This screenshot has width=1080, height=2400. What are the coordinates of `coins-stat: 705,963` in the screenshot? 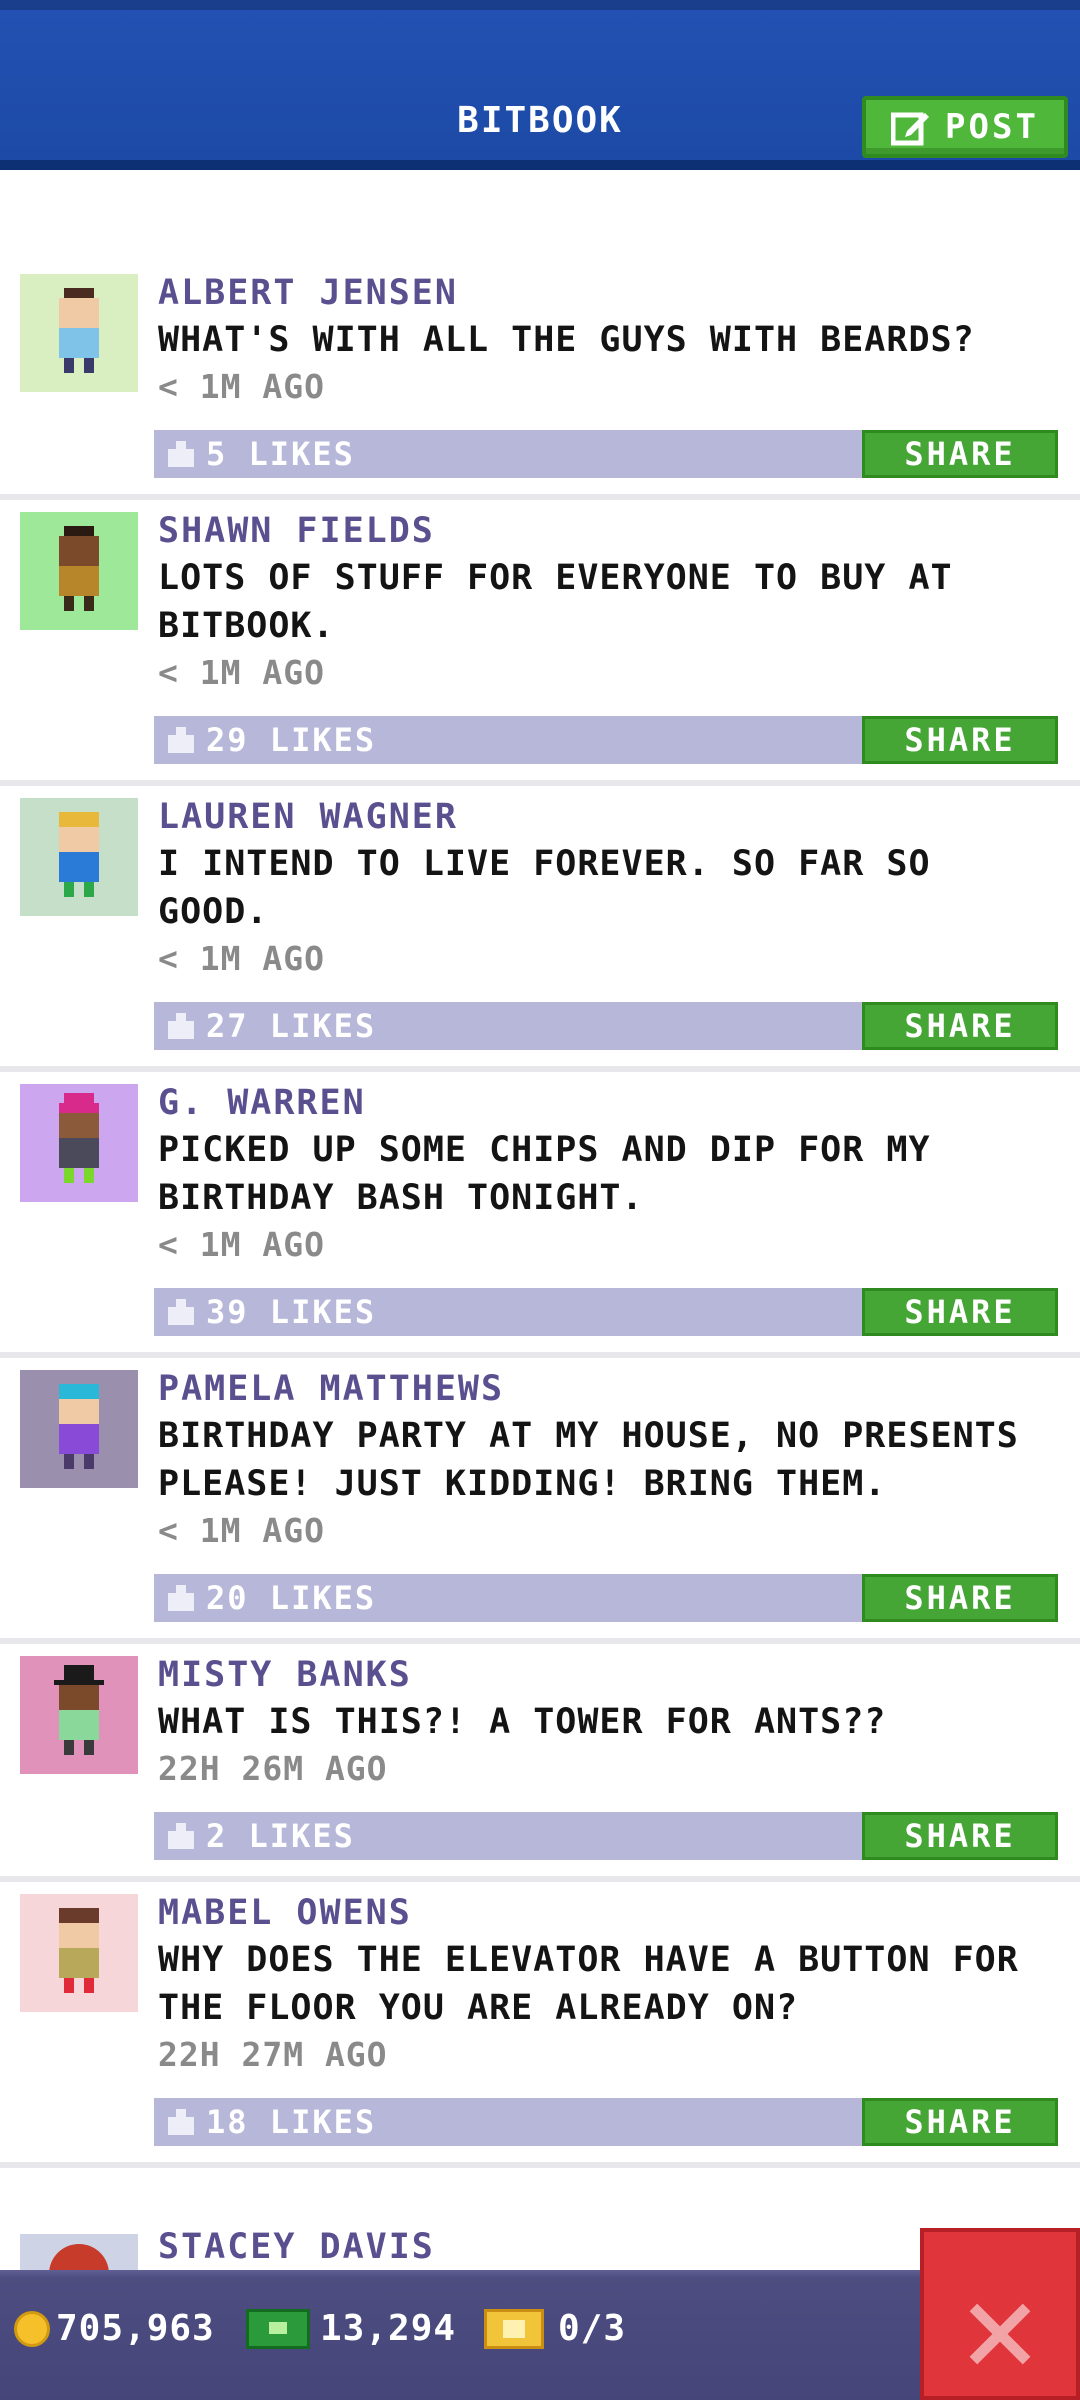 It's located at (114, 2328).